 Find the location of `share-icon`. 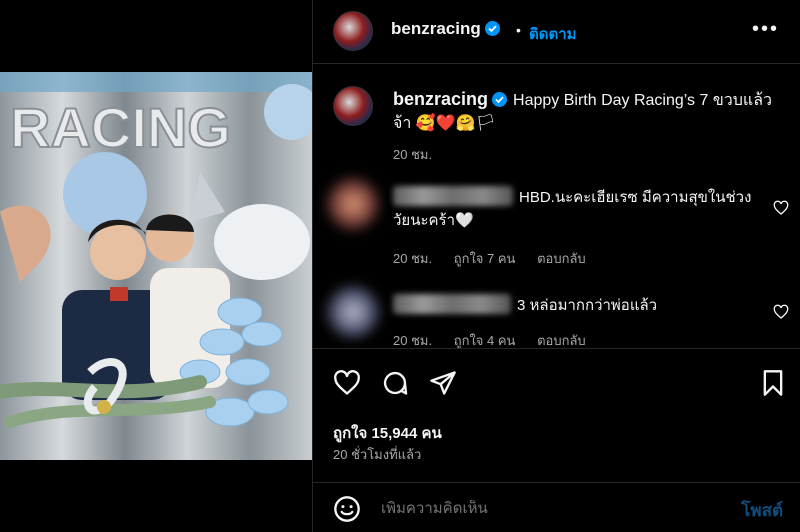

share-icon is located at coordinates (443, 383).